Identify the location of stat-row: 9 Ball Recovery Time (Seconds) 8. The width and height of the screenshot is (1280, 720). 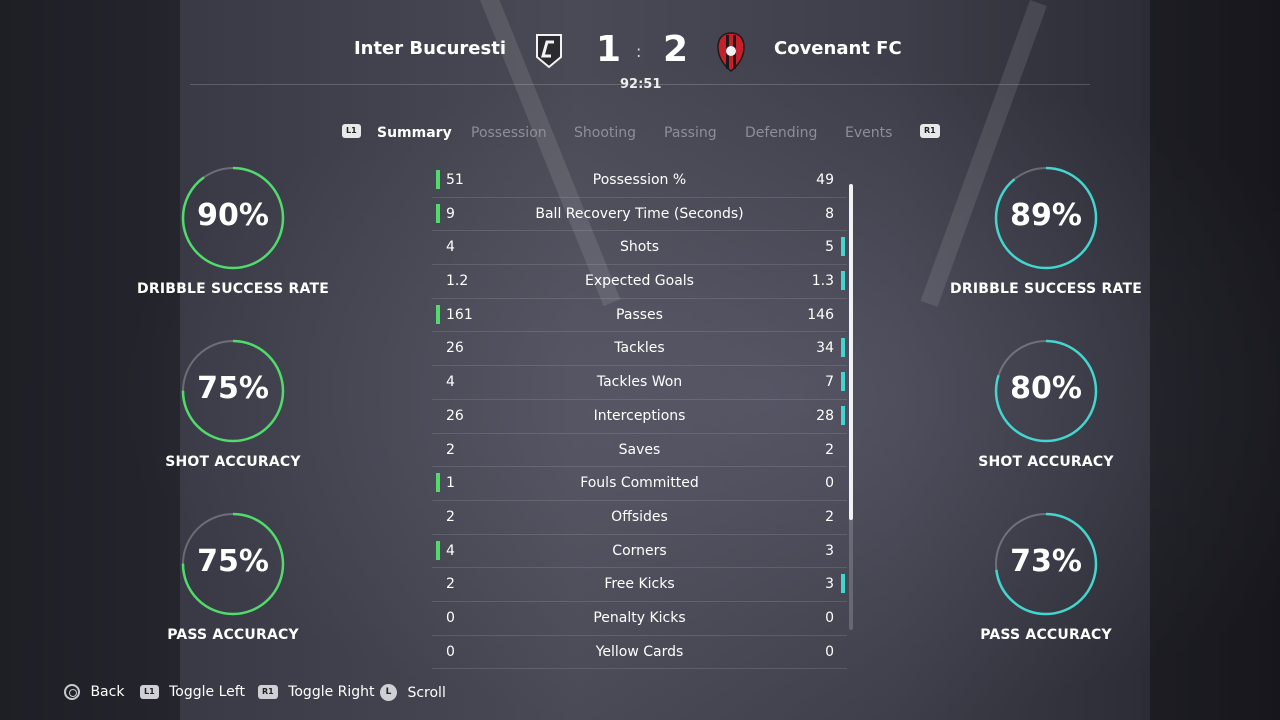
(639, 215).